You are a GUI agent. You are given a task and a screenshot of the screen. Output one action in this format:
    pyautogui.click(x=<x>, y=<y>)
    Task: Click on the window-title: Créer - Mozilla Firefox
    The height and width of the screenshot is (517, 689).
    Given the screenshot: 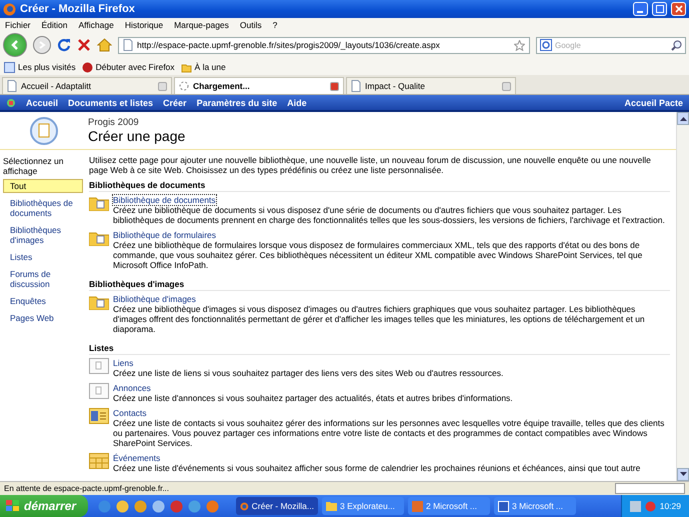 What is the action you would take?
    pyautogui.click(x=78, y=9)
    